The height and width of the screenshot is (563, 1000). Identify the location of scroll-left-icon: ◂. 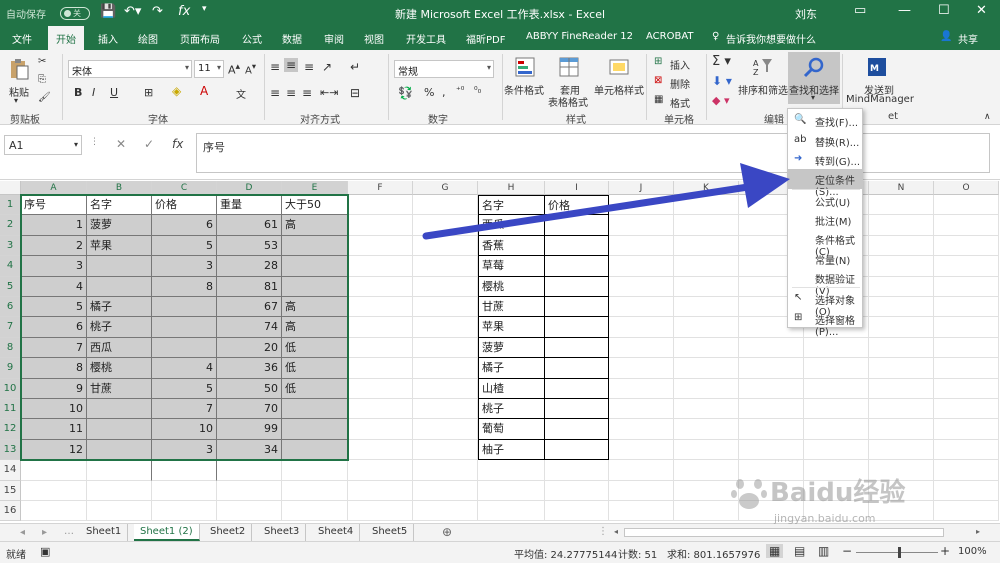
(616, 531).